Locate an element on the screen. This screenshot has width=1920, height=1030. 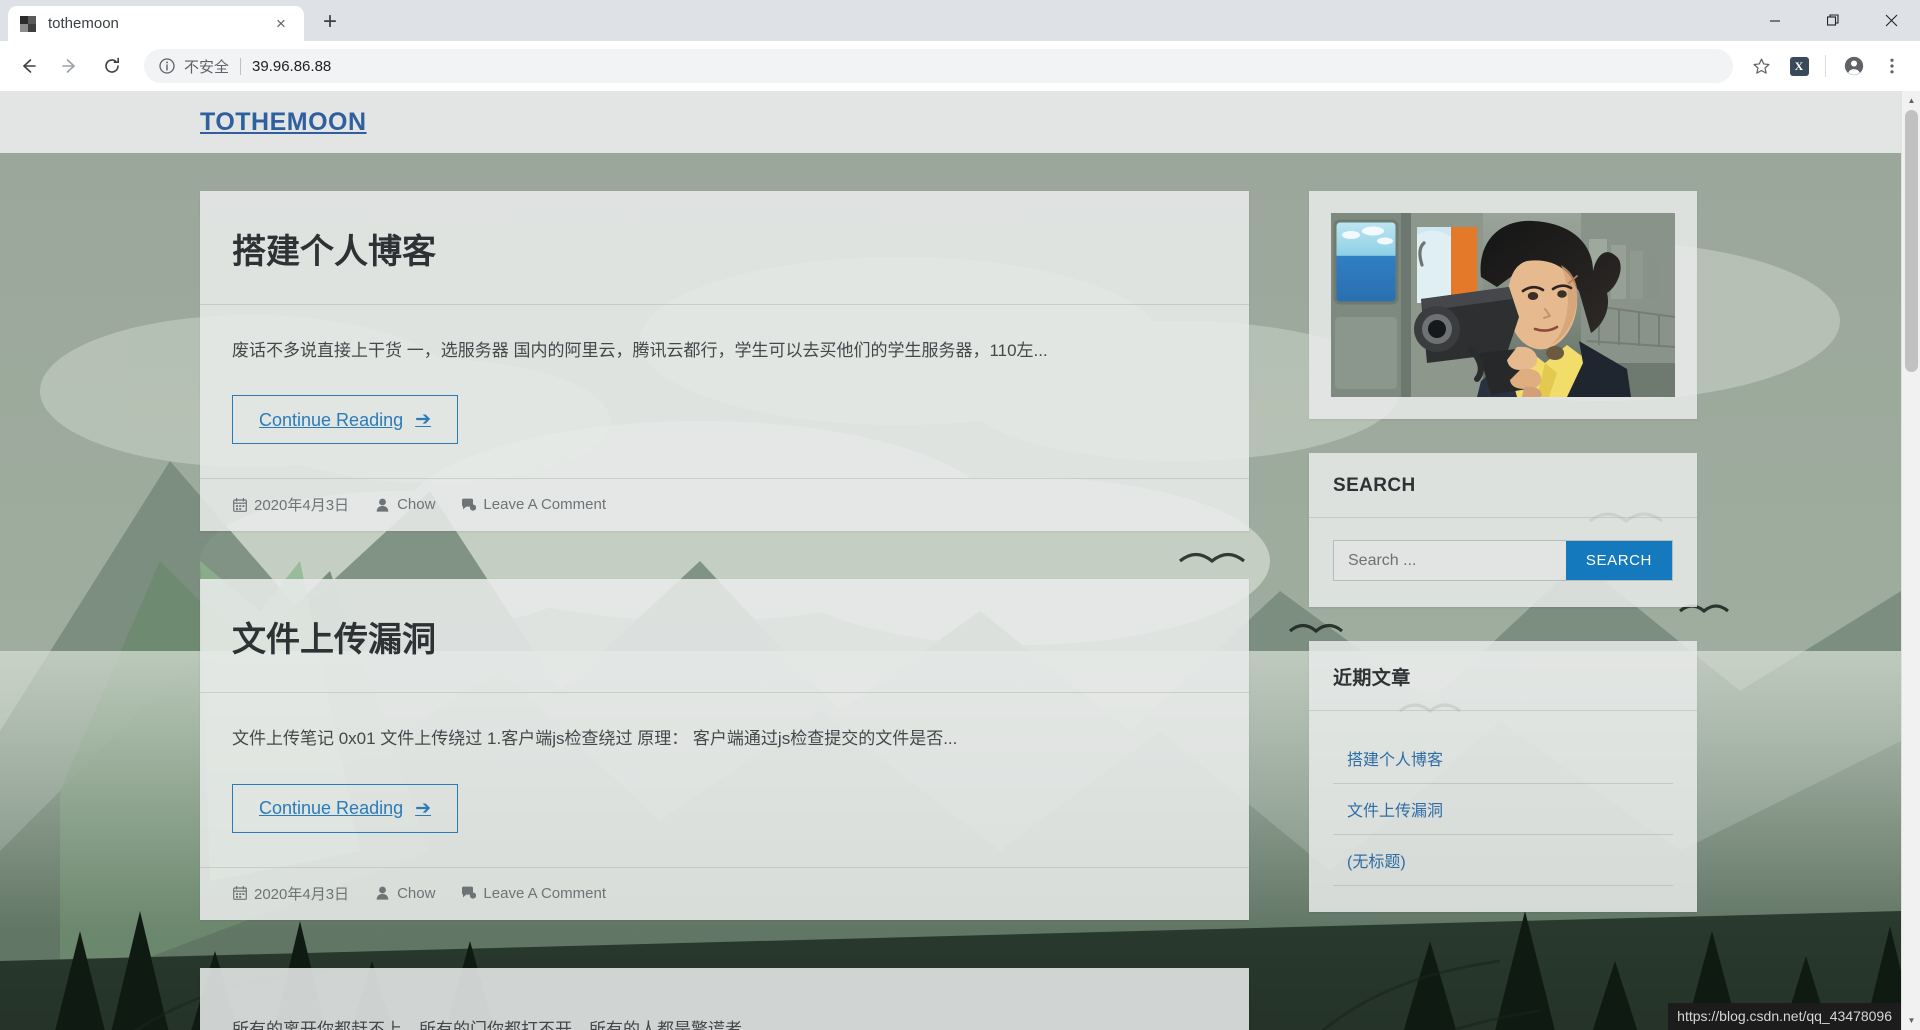
toolbar-divider is located at coordinates (1825, 66).